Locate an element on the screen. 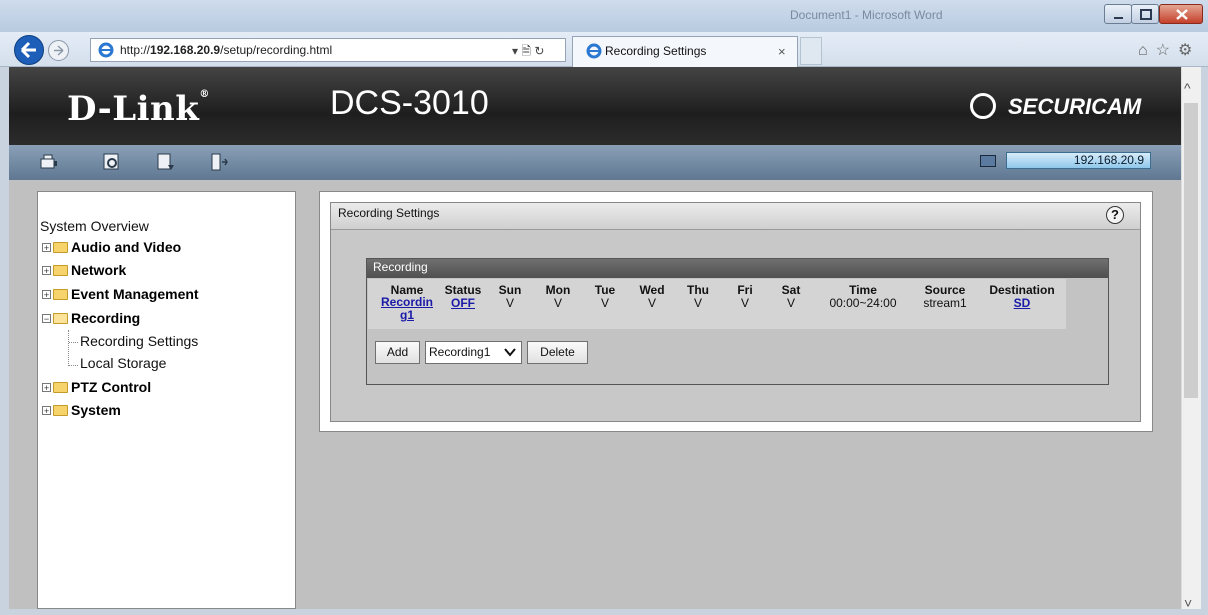  day-thu-value: V is located at coordinates (697, 303).